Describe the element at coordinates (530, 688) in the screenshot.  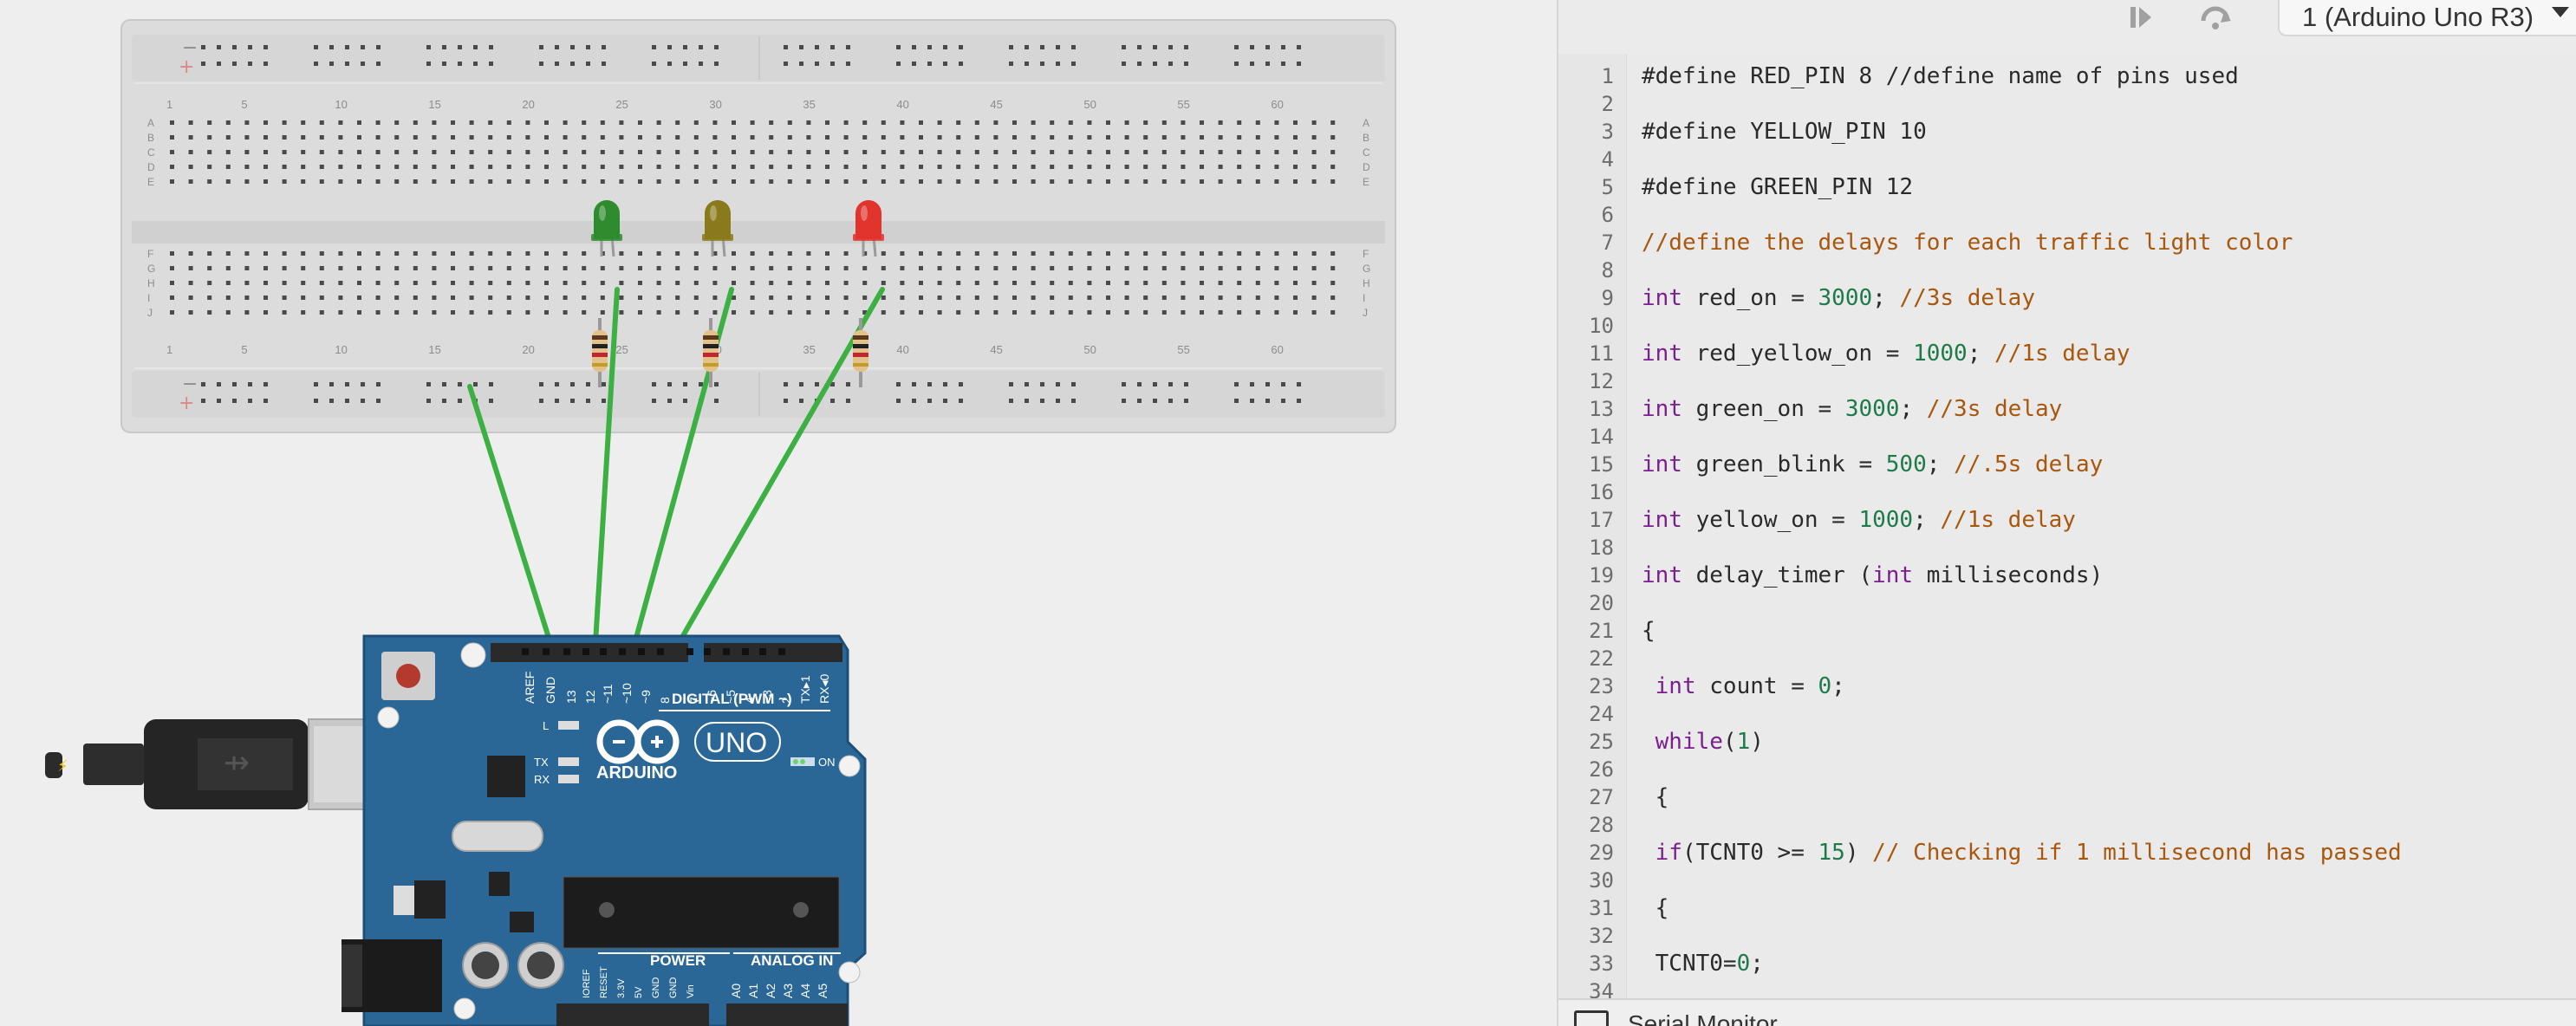
I see `digital-pin-label: AREF` at that location.